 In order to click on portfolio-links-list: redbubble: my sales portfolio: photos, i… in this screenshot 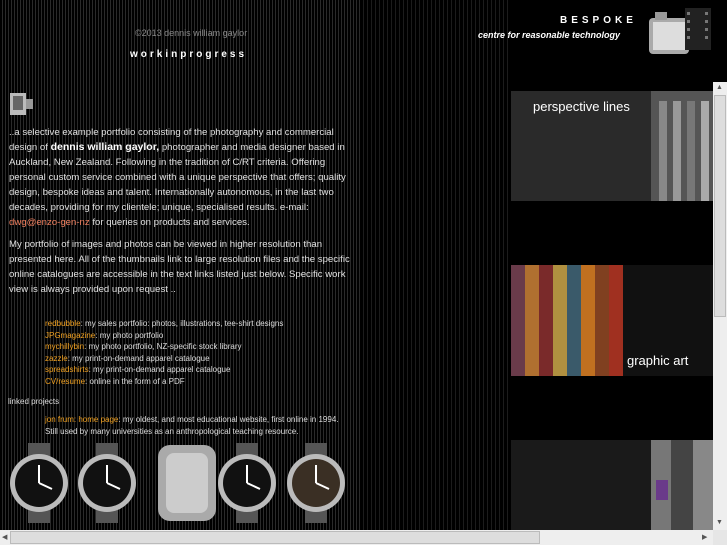, I will do `click(164, 352)`.